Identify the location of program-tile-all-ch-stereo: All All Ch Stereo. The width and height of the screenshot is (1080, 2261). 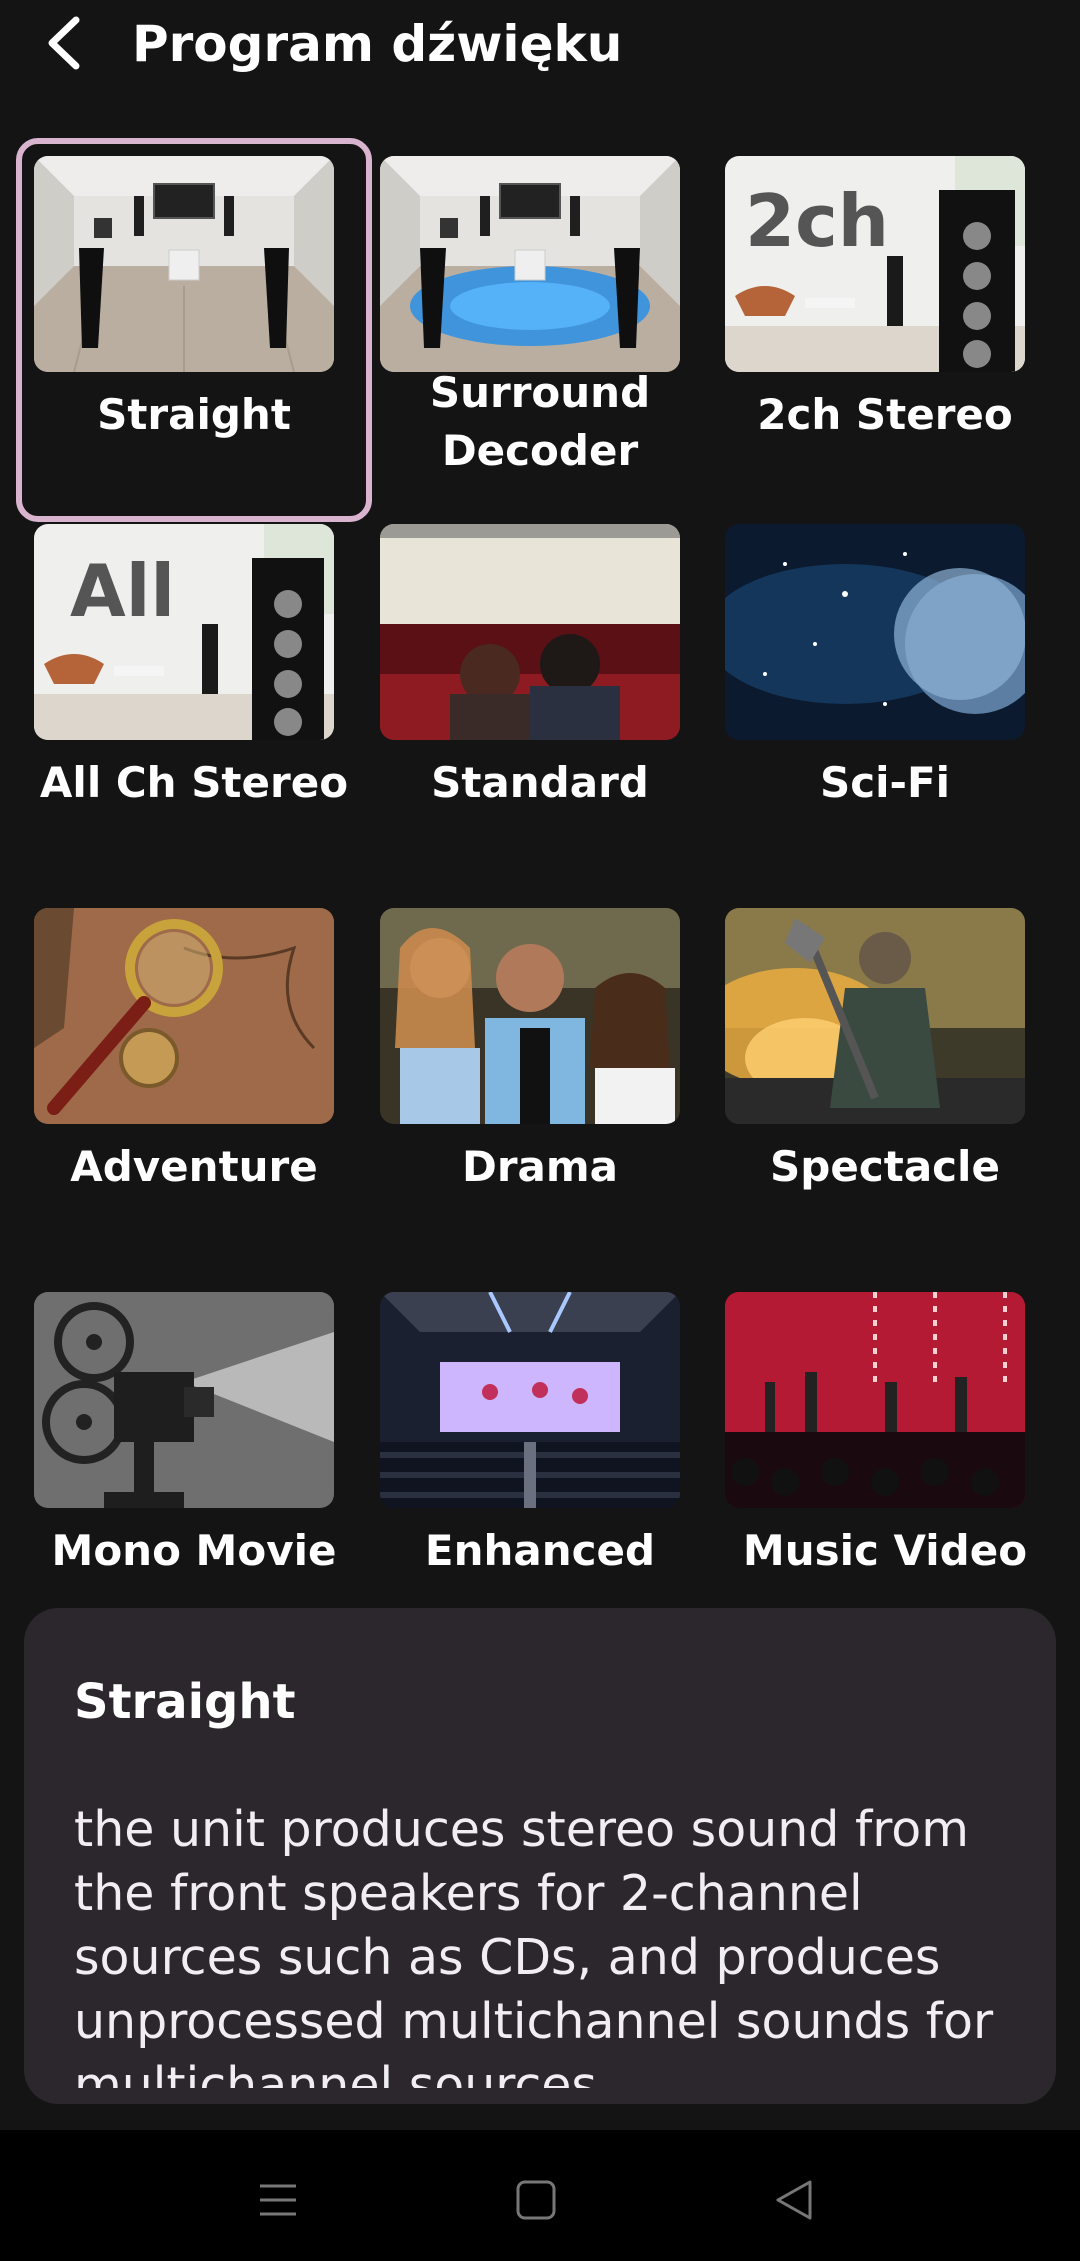
(194, 714).